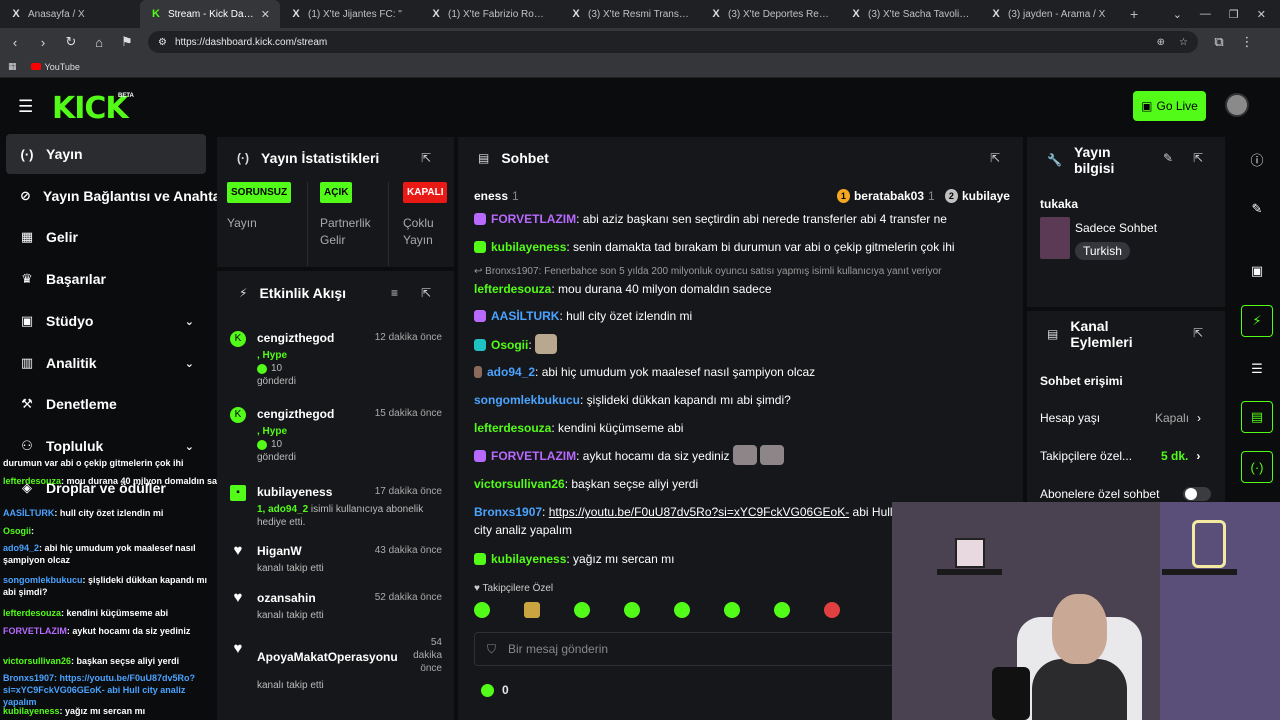 The width and height of the screenshot is (1280, 720). What do you see at coordinates (495, 690) in the screenshot?
I see `chat-points: 0` at bounding box center [495, 690].